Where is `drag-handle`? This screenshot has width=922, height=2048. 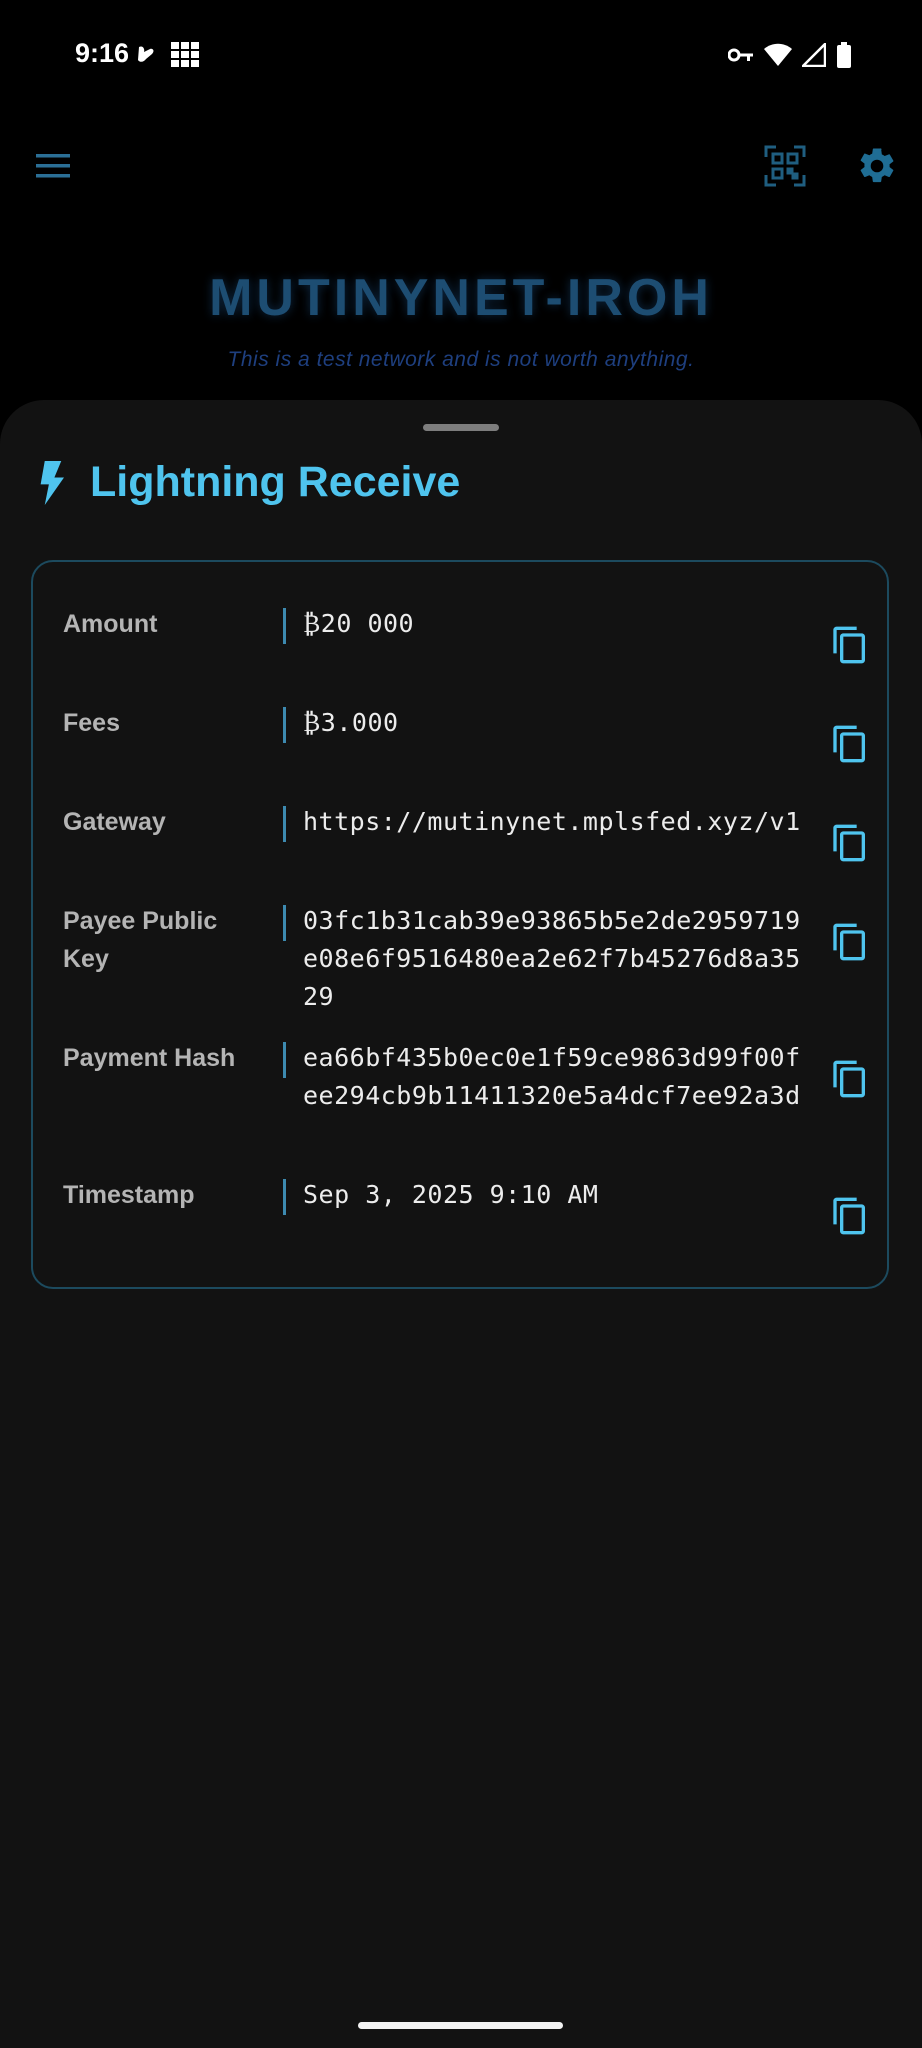 drag-handle is located at coordinates (461, 427).